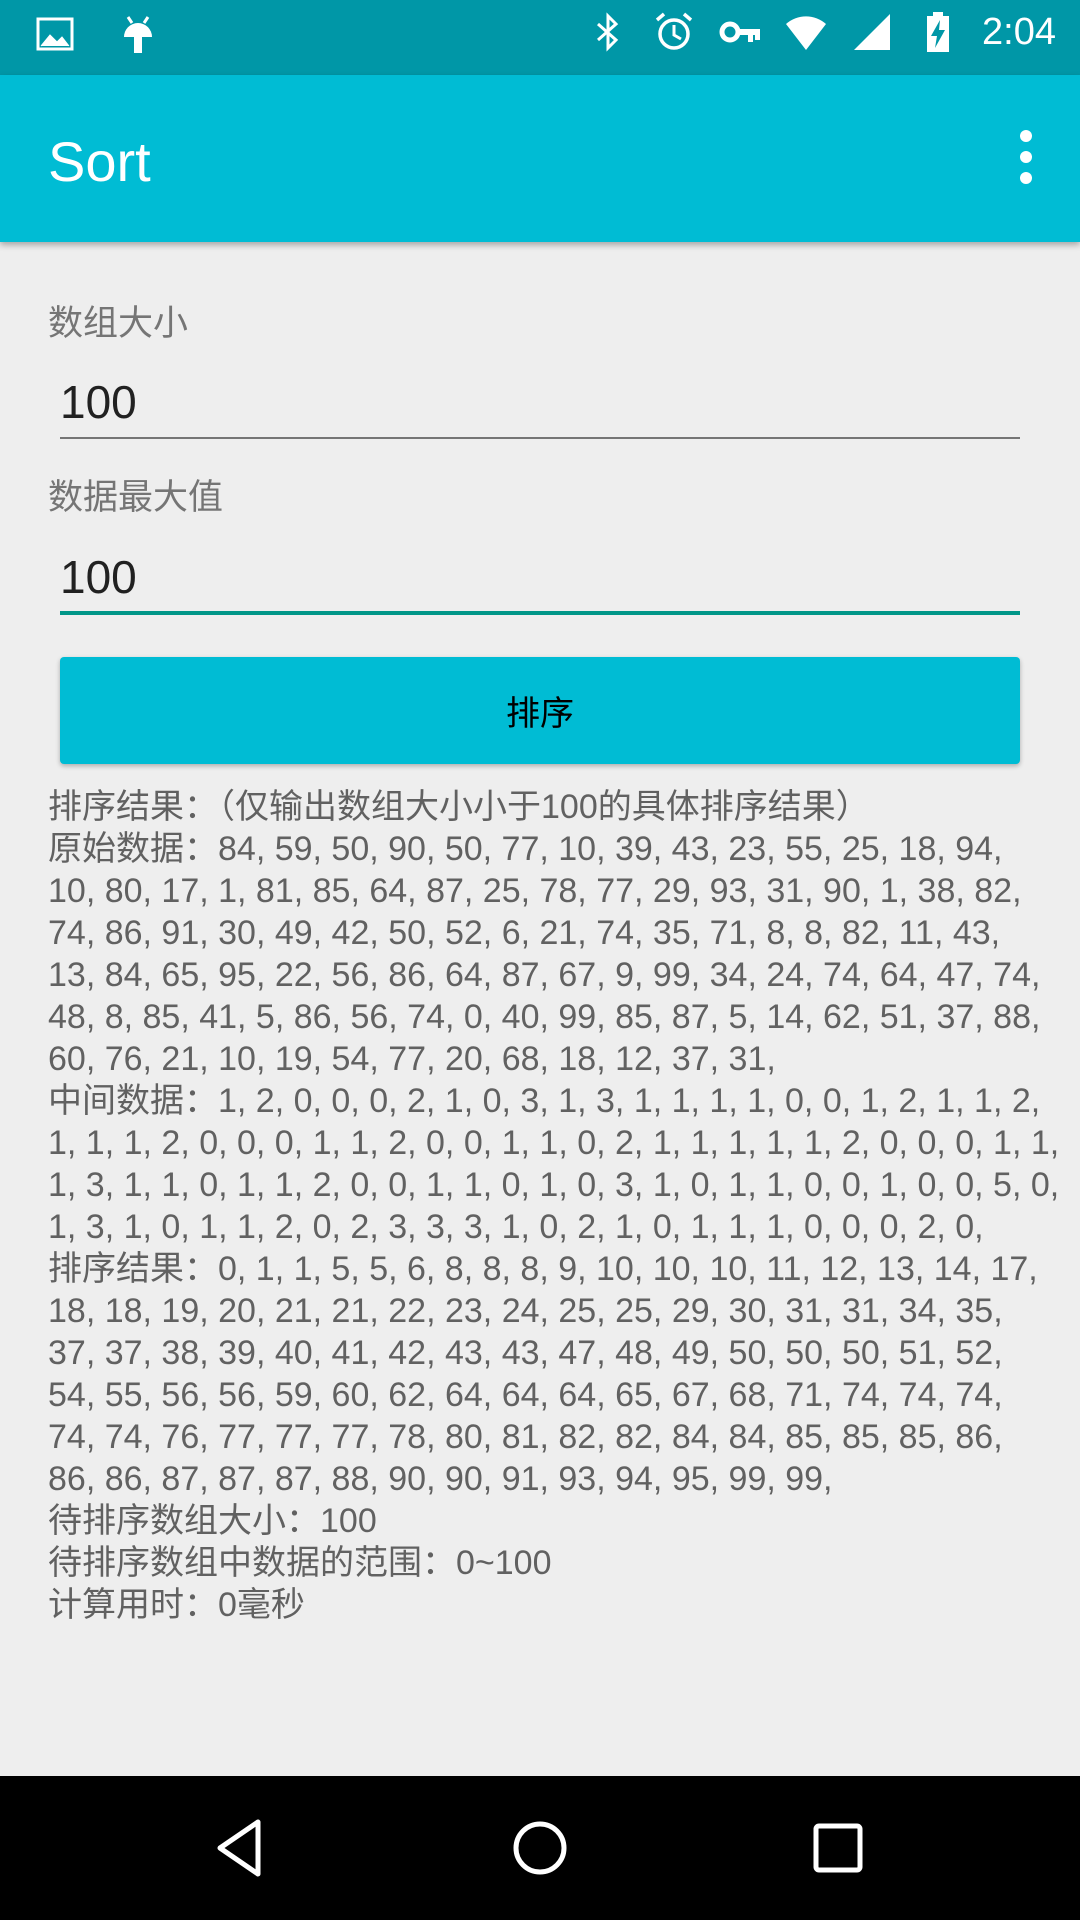 This screenshot has height=1920, width=1080. Describe the element at coordinates (540, 37) in the screenshot. I see `status-bar: 2:04` at that location.